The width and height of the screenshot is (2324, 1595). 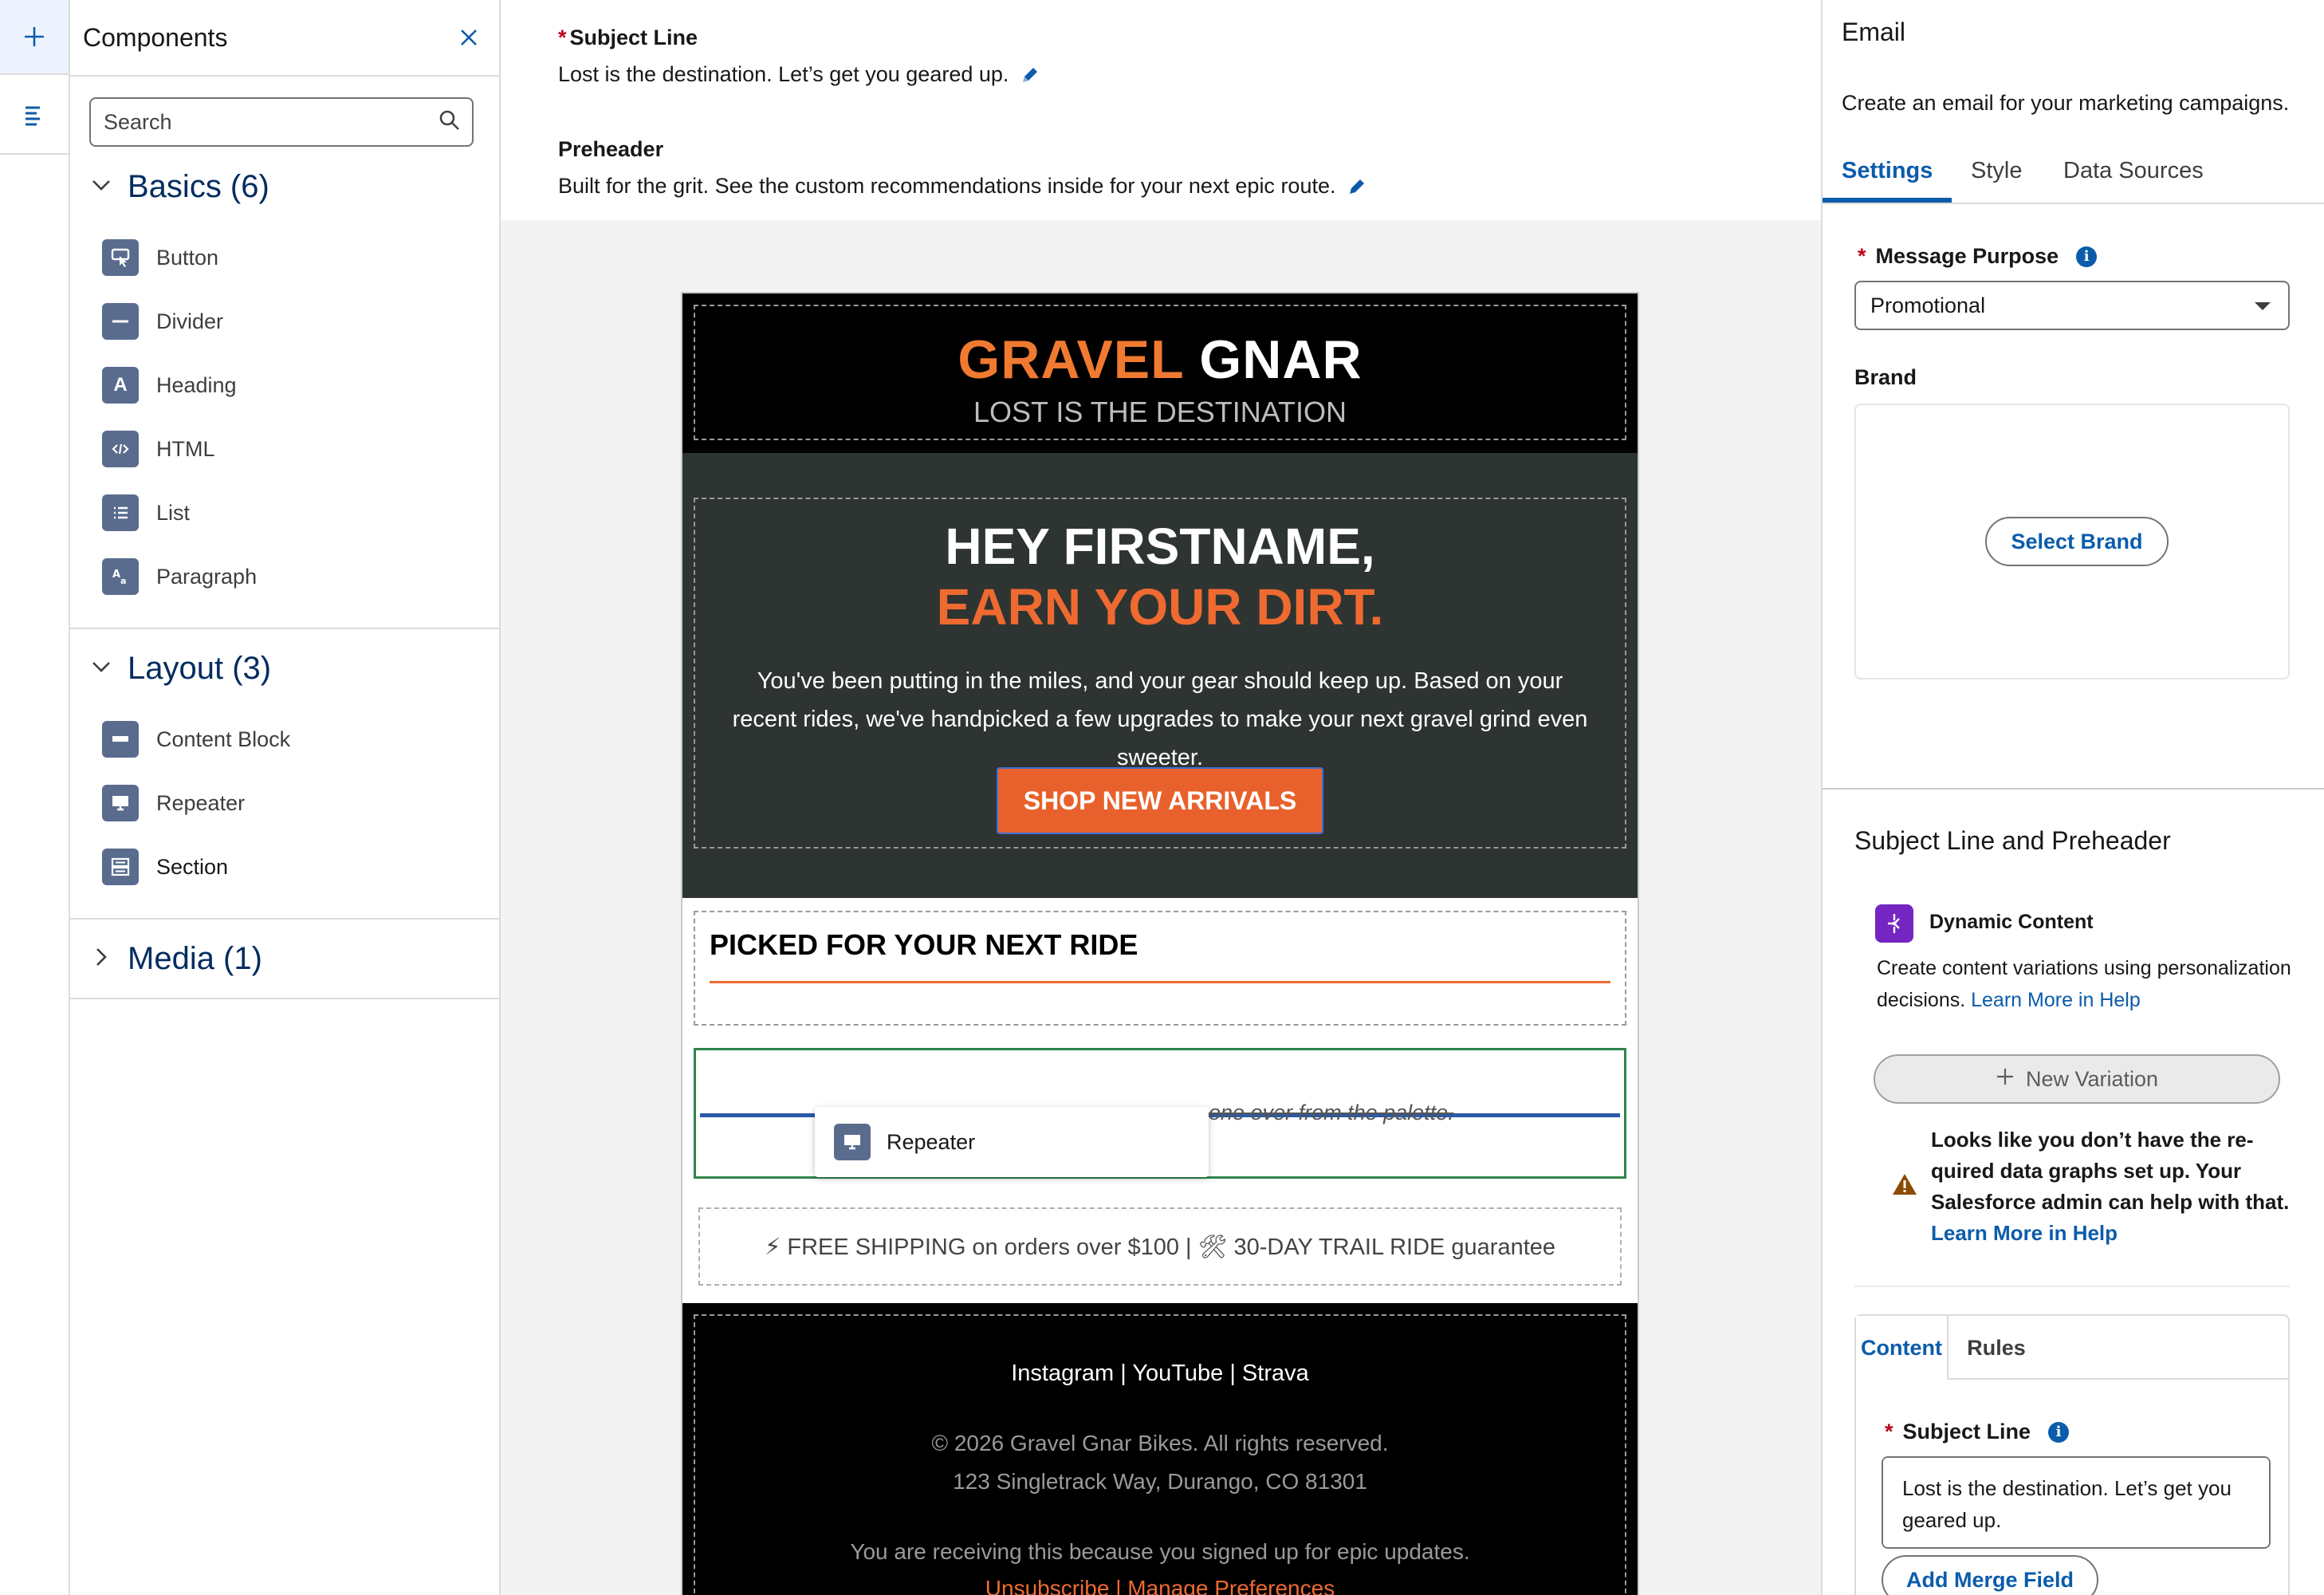 What do you see at coordinates (1894, 923) in the screenshot?
I see `dynamic-content-icon` at bounding box center [1894, 923].